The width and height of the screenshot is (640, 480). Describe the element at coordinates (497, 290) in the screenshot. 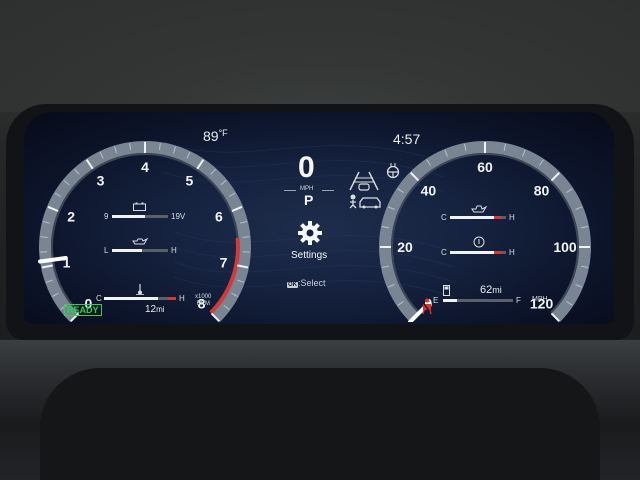

I see `range-right-unit: mi` at that location.